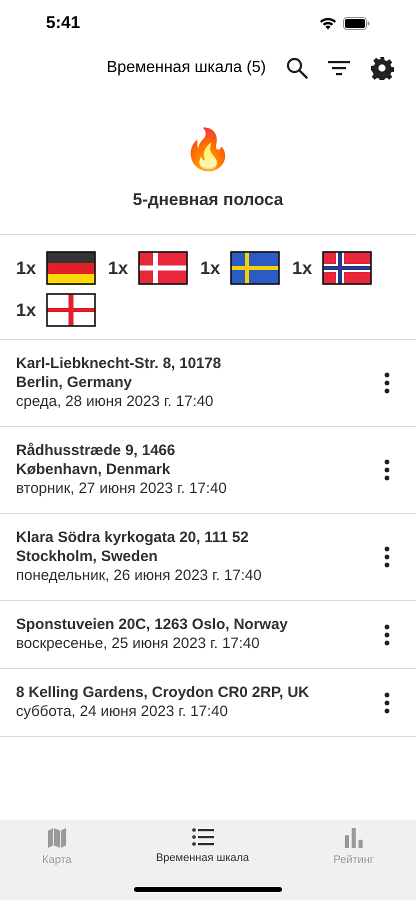 This screenshot has height=900, width=416. I want to click on date-text: среда, 28 июня 2023 г. 17:40, so click(115, 402).